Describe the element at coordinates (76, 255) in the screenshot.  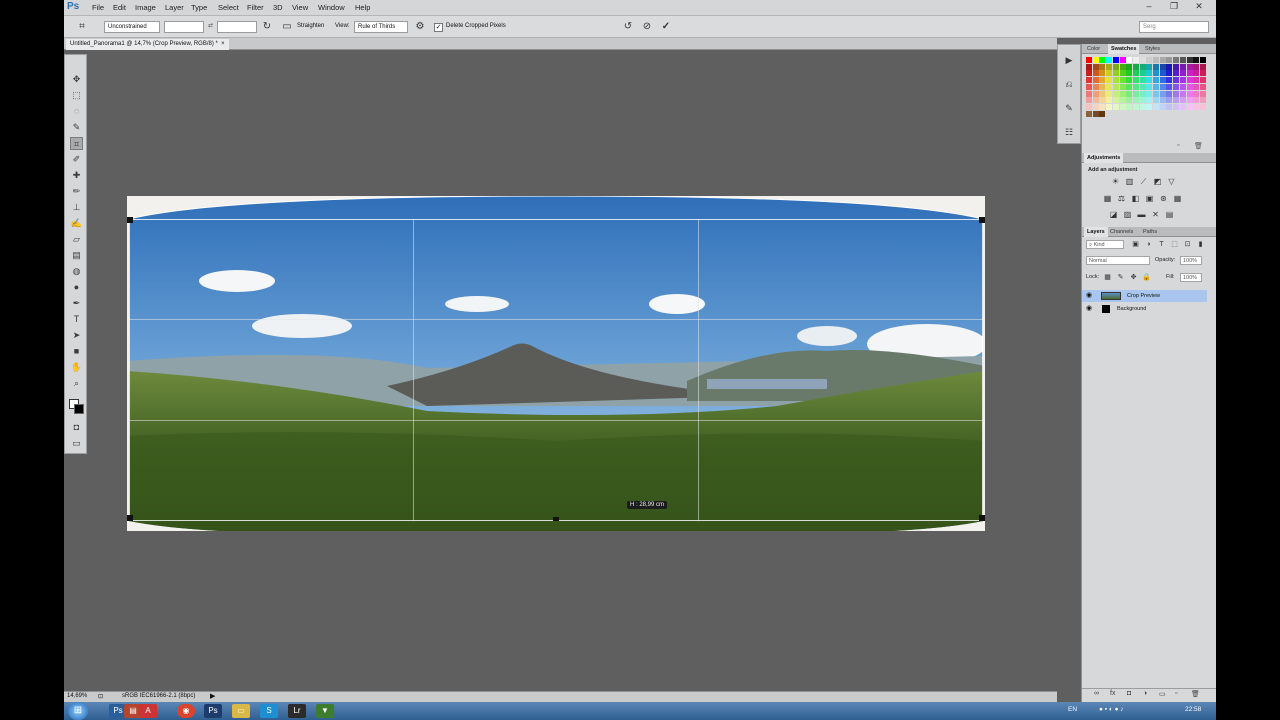
I see `gradient-tool-icon: ▤` at that location.